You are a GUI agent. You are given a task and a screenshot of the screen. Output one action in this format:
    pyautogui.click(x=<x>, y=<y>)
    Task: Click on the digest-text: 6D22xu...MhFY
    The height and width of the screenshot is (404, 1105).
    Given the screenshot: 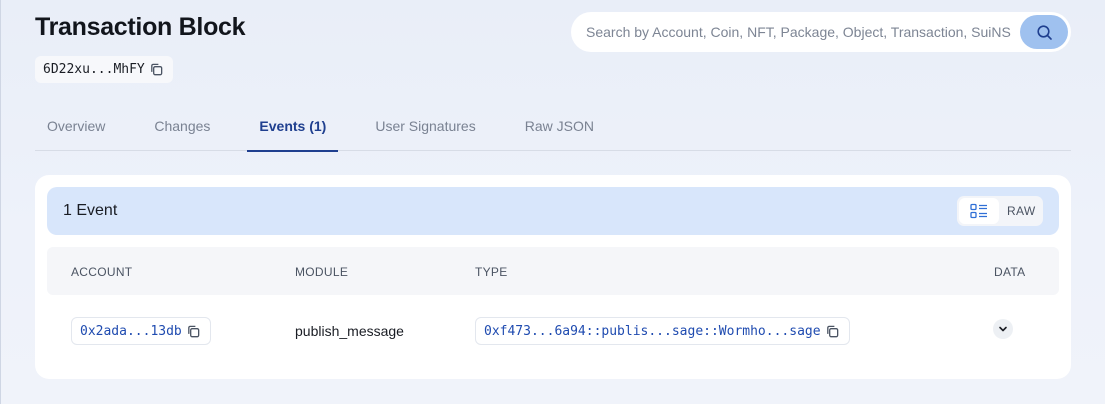 What is the action you would take?
    pyautogui.click(x=94, y=69)
    